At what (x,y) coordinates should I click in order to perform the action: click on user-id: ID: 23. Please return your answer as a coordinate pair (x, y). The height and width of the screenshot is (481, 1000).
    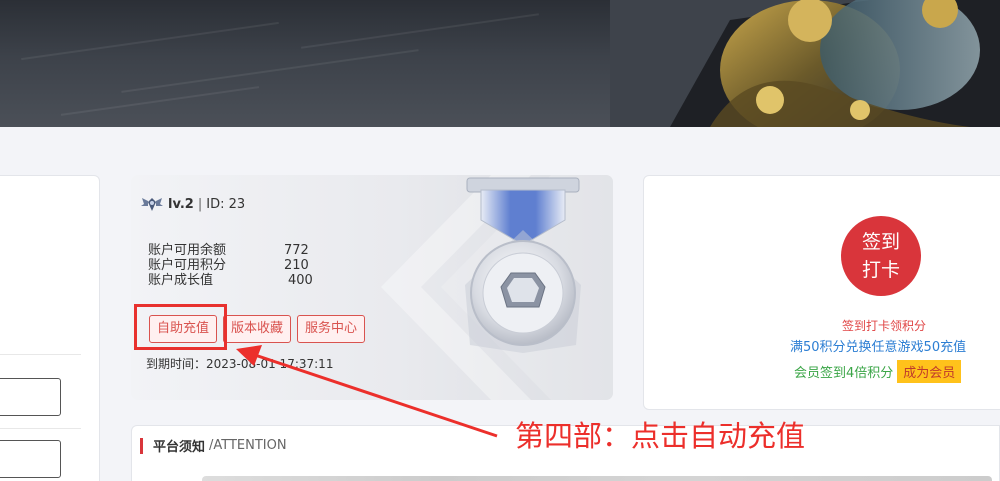
    Looking at the image, I should click on (226, 204).